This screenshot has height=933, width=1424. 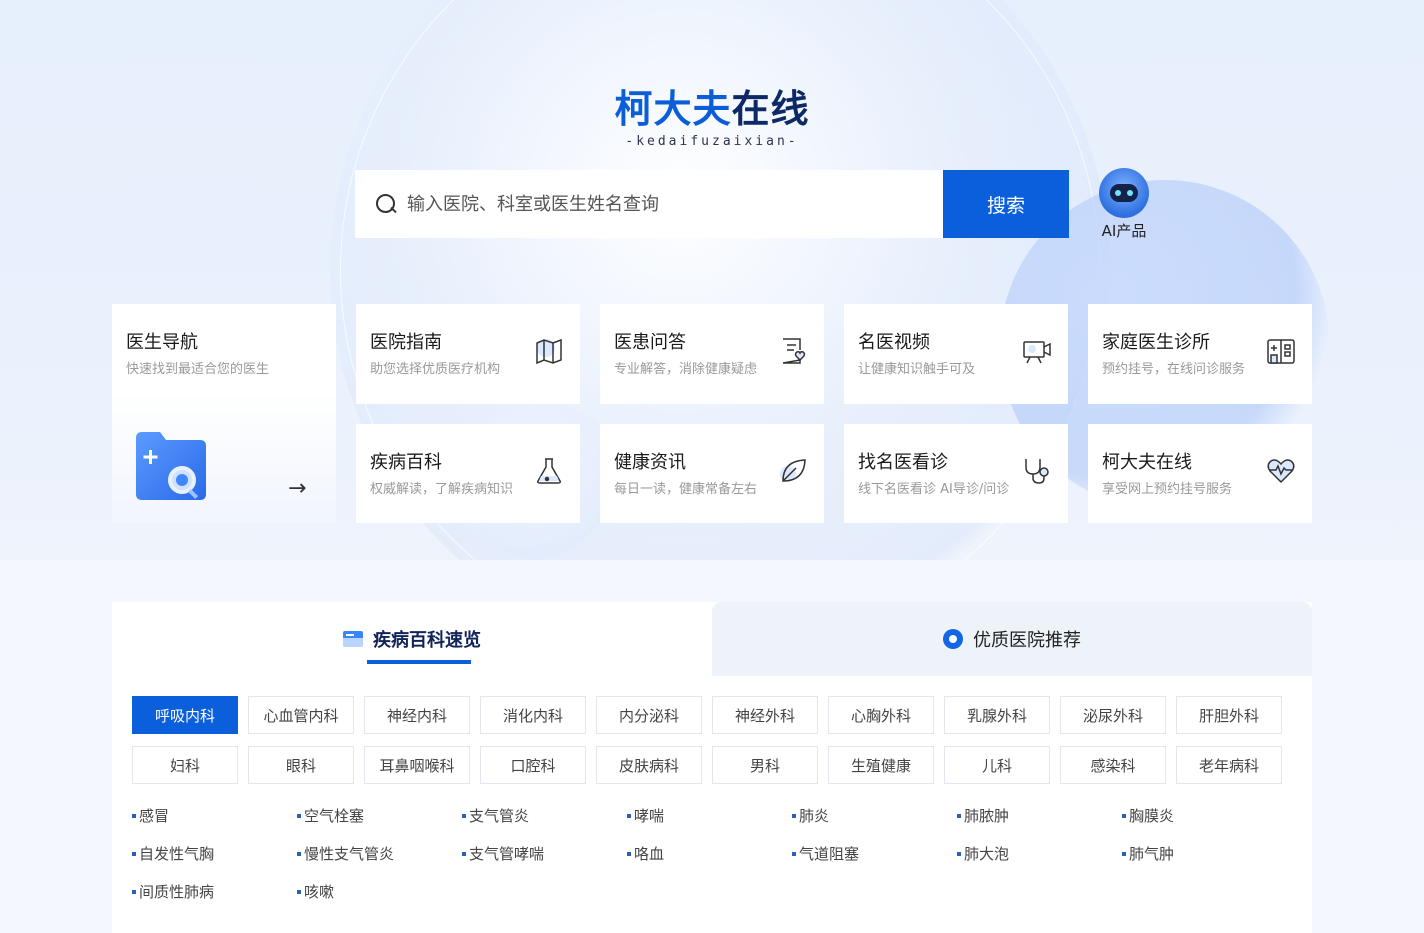 What do you see at coordinates (1124, 231) in the screenshot?
I see `ai-product-label: AI产品` at bounding box center [1124, 231].